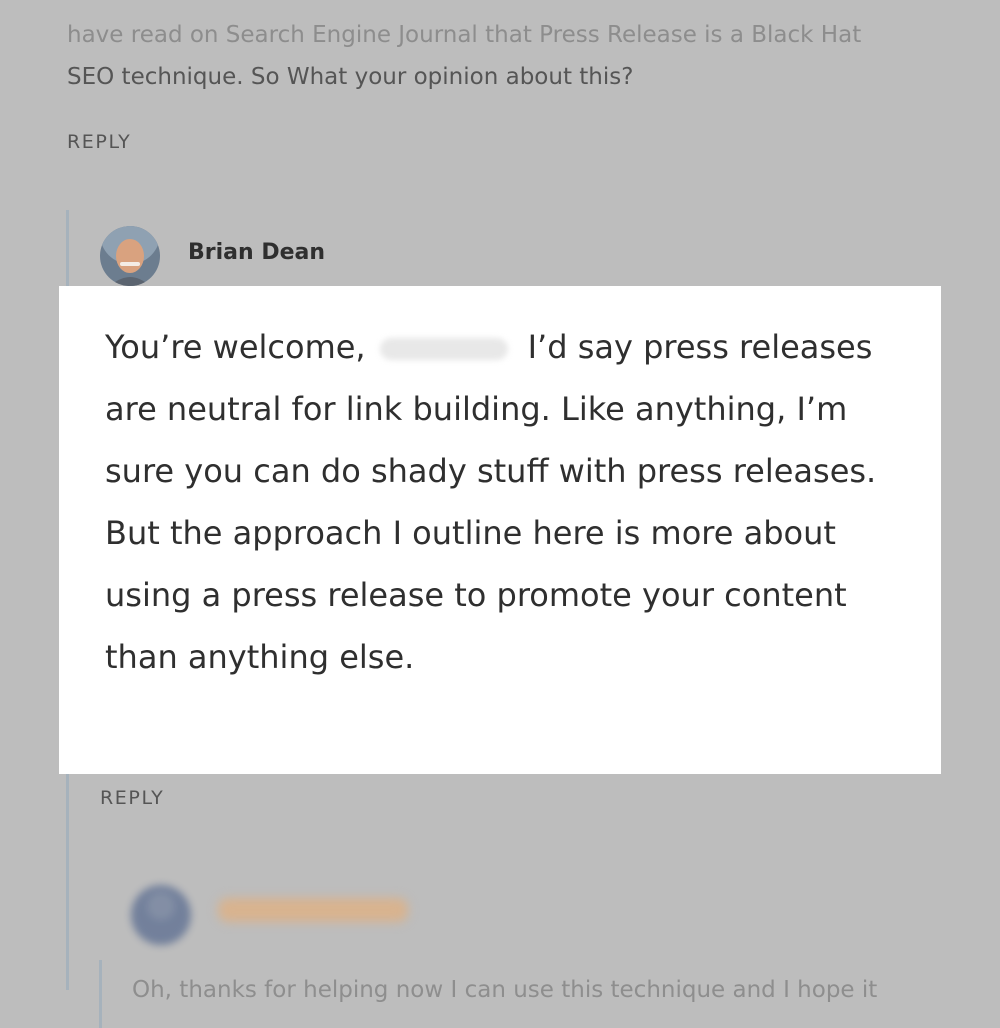 This screenshot has width=1000, height=1028. I want to click on reply-button: REPLY, so click(132, 798).